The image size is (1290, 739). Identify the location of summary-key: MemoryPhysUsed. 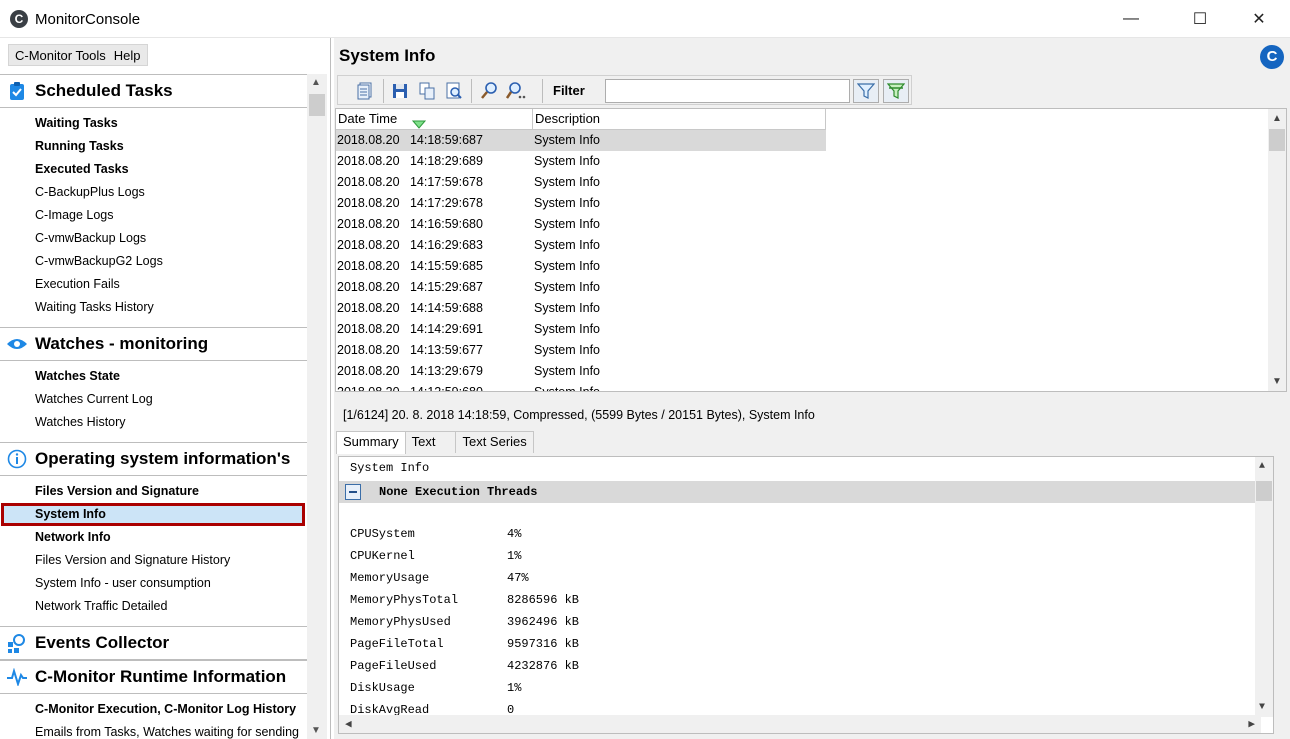
(400, 622).